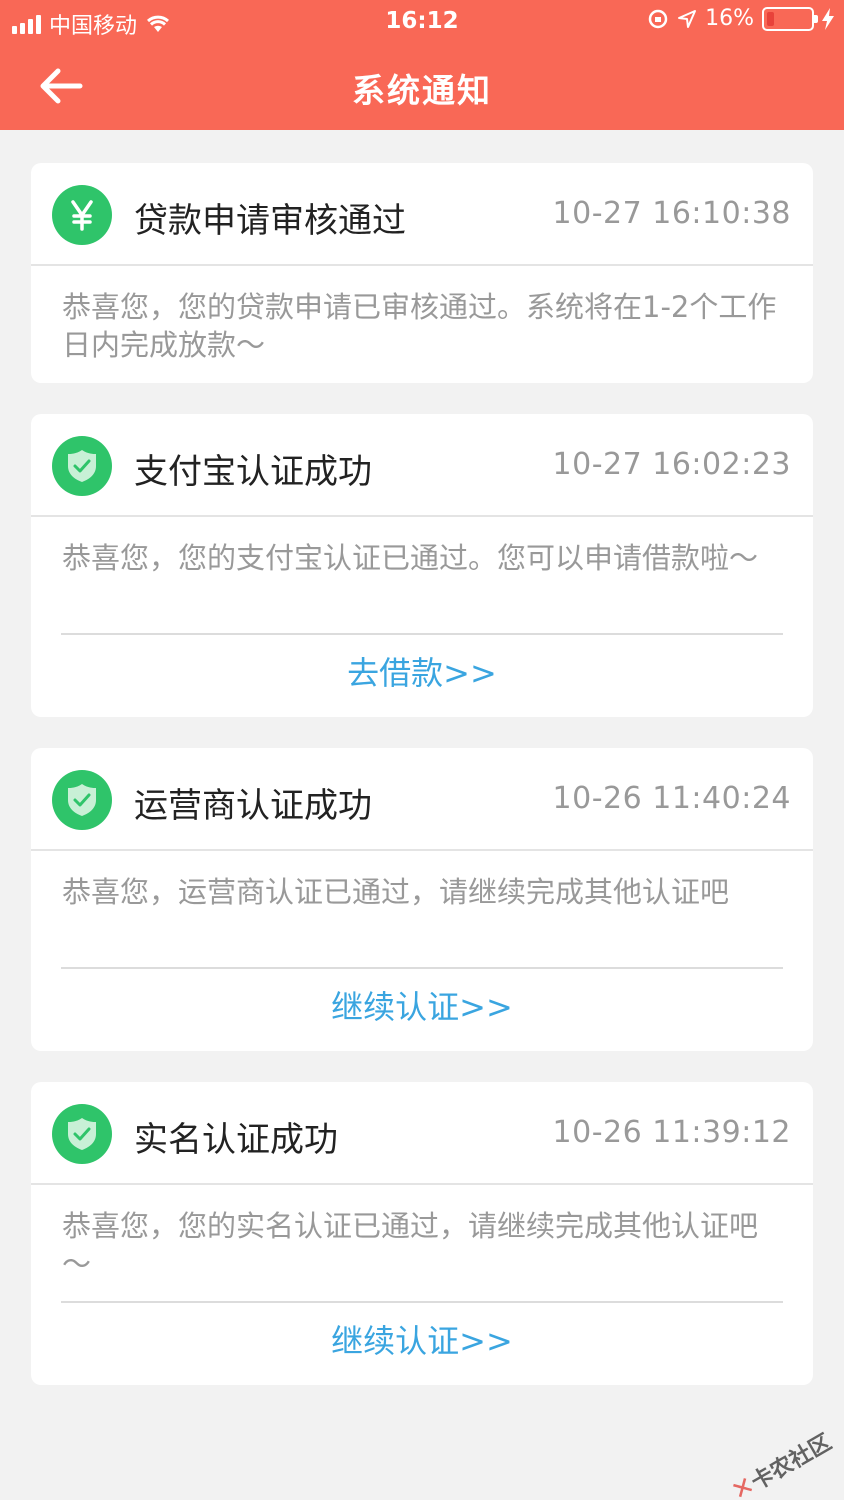 This screenshot has height=1500, width=844. I want to click on card-header: 支付宝认证成功 10-27 16:02:23, so click(422, 465).